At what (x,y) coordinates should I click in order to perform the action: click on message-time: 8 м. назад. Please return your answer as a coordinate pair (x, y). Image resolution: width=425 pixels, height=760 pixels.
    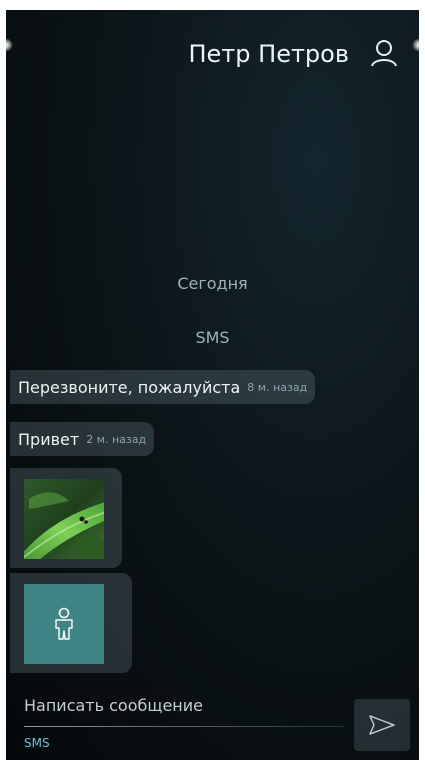
    Looking at the image, I should click on (277, 387).